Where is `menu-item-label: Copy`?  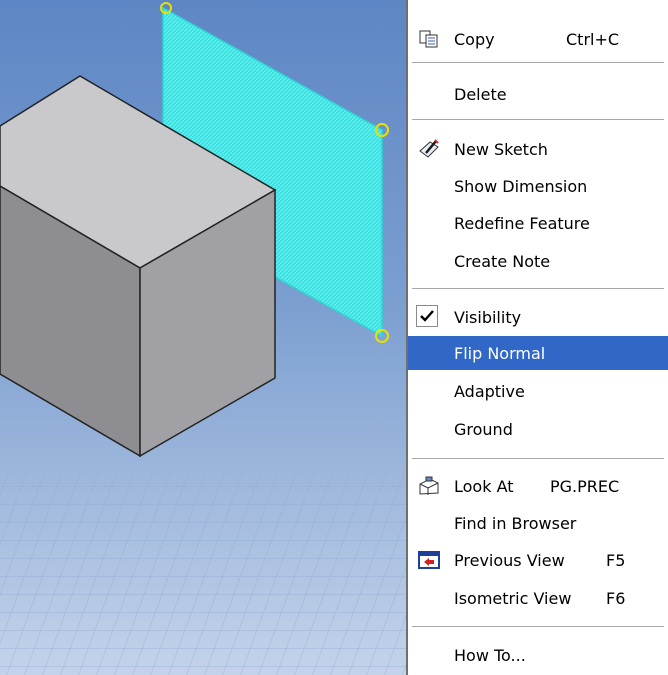 menu-item-label: Copy is located at coordinates (474, 39).